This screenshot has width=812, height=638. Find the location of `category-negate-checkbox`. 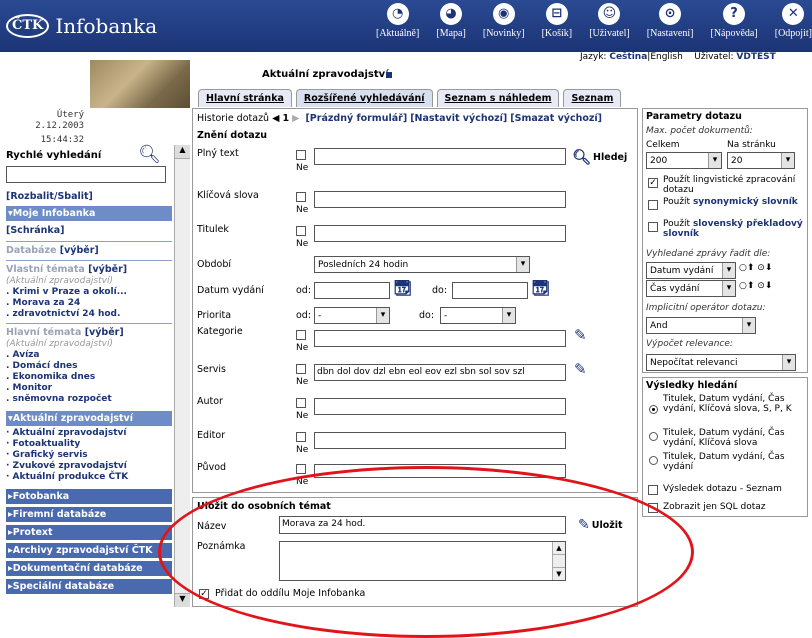

category-negate-checkbox is located at coordinates (301, 335).